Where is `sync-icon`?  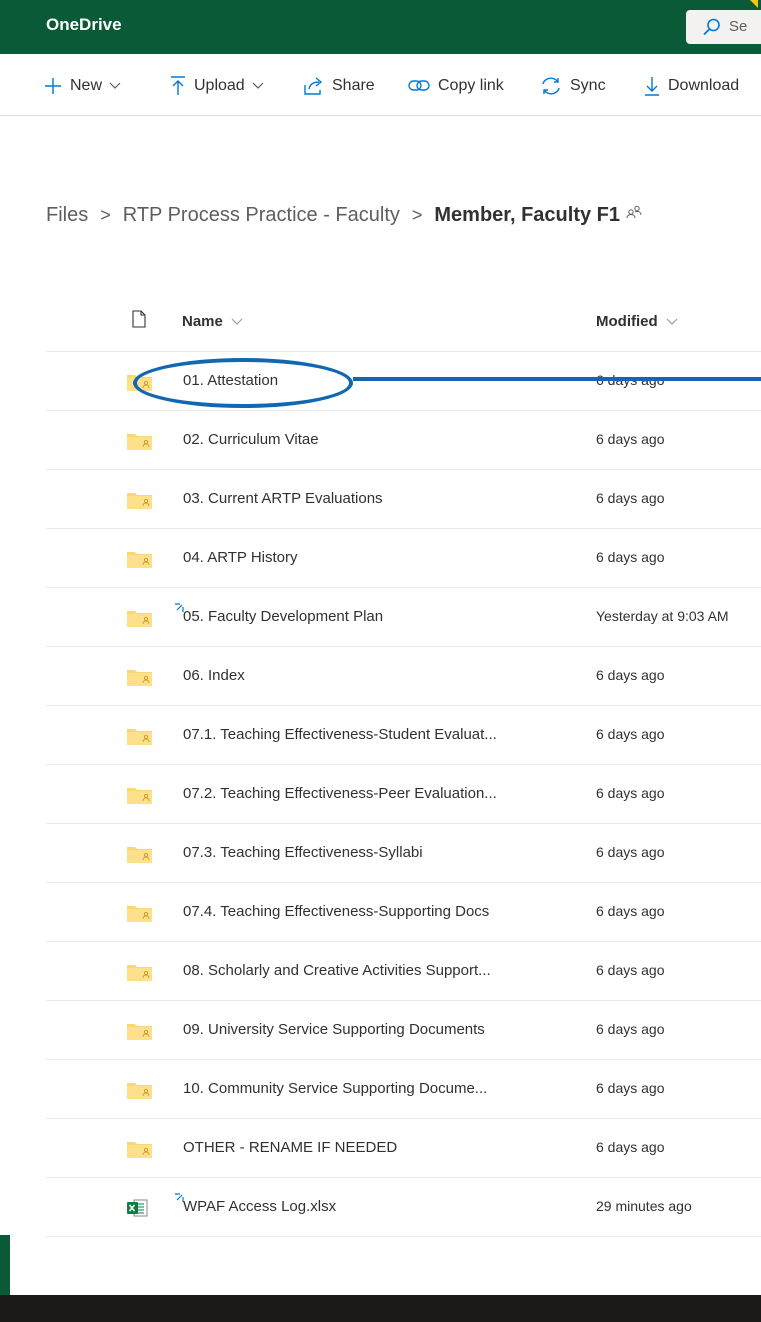
sync-icon is located at coordinates (551, 86).